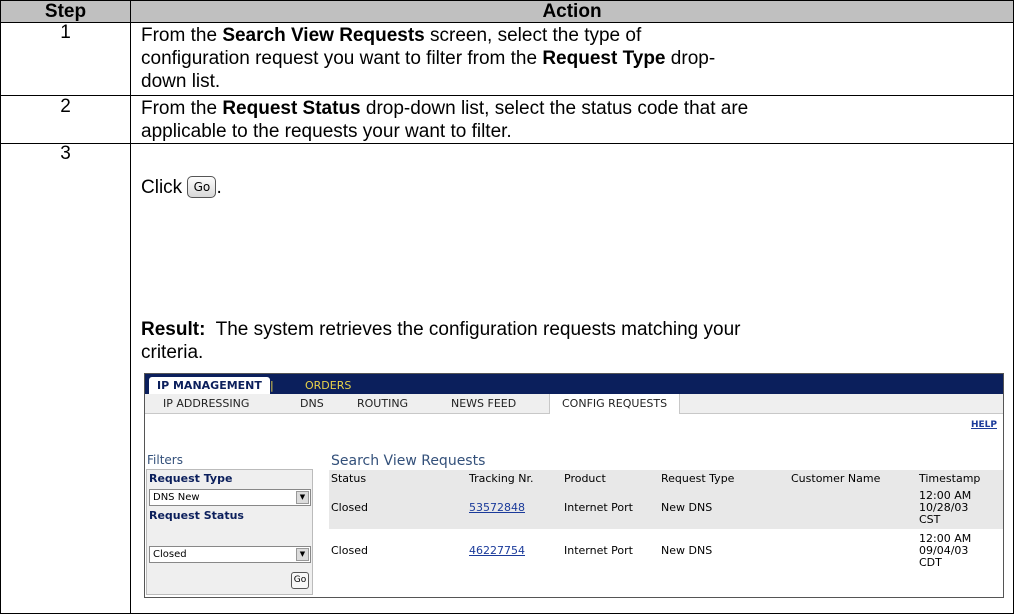 The image size is (1016, 615). Describe the element at coordinates (65, 106) in the screenshot. I see `step-number: 2` at that location.